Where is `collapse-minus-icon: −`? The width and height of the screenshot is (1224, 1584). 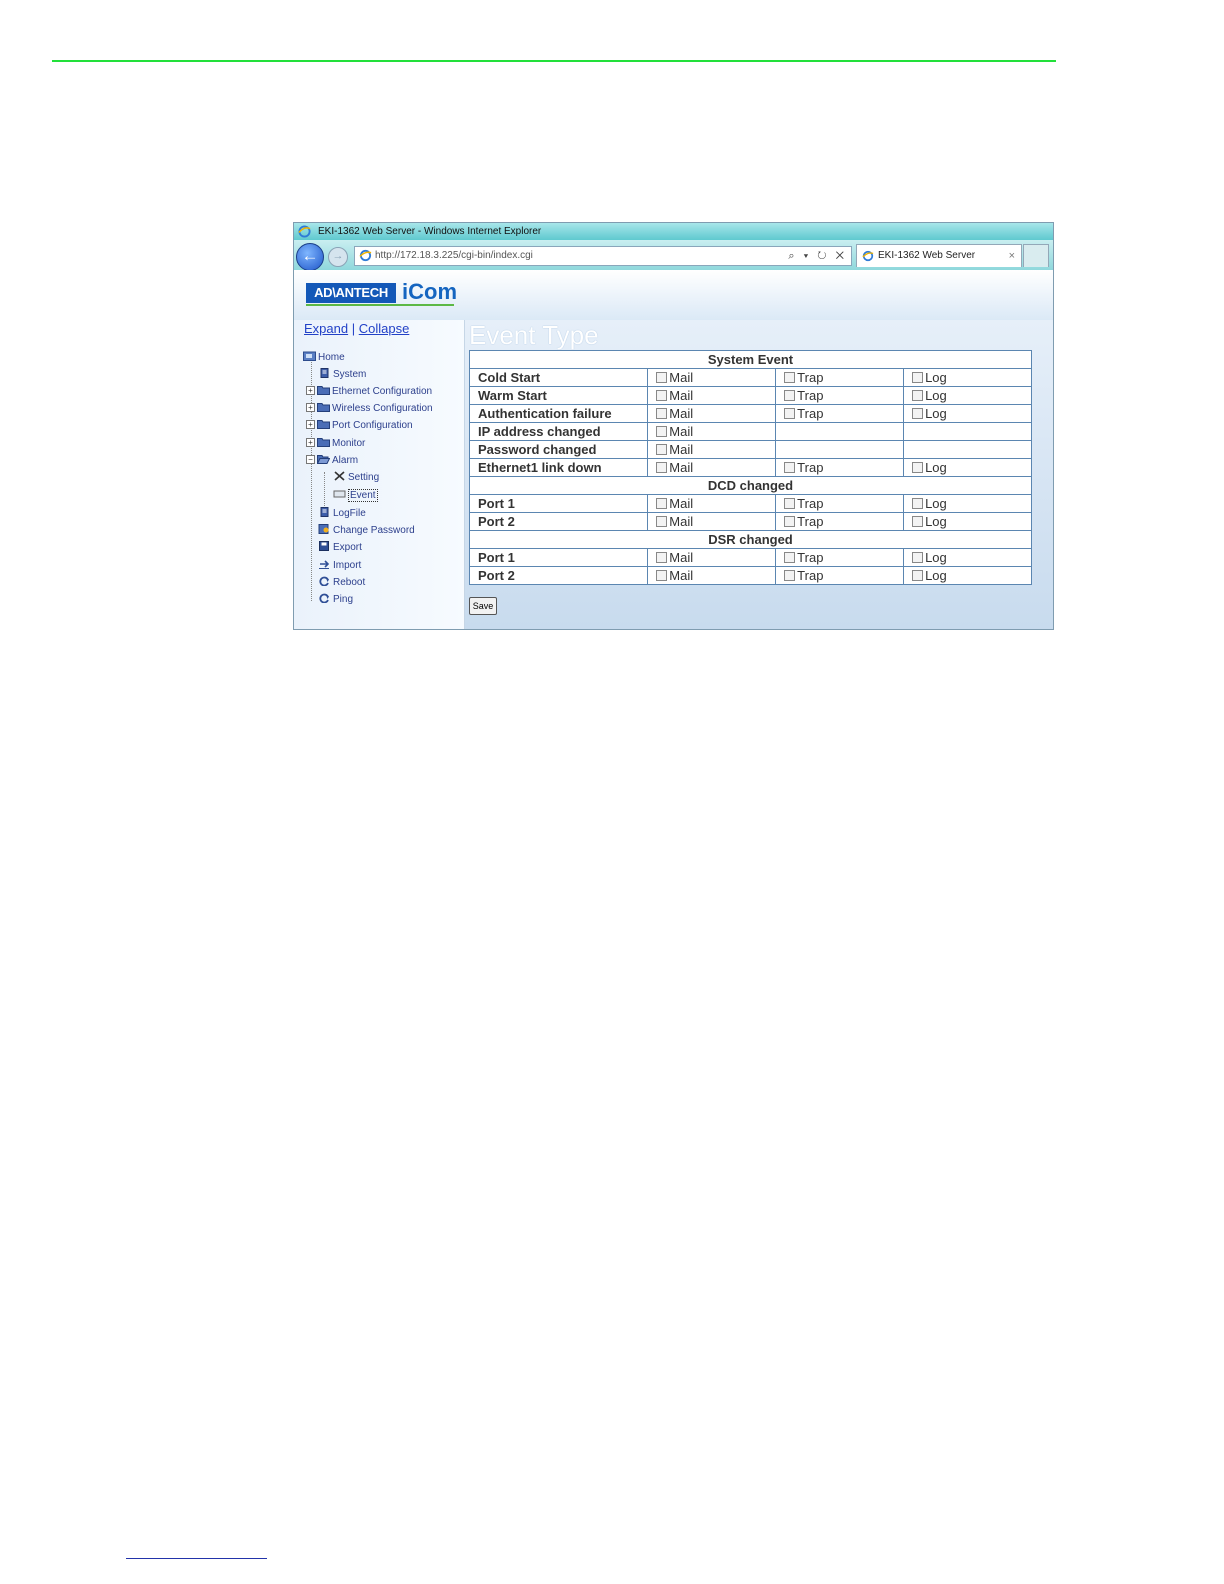 collapse-minus-icon: − is located at coordinates (310, 459).